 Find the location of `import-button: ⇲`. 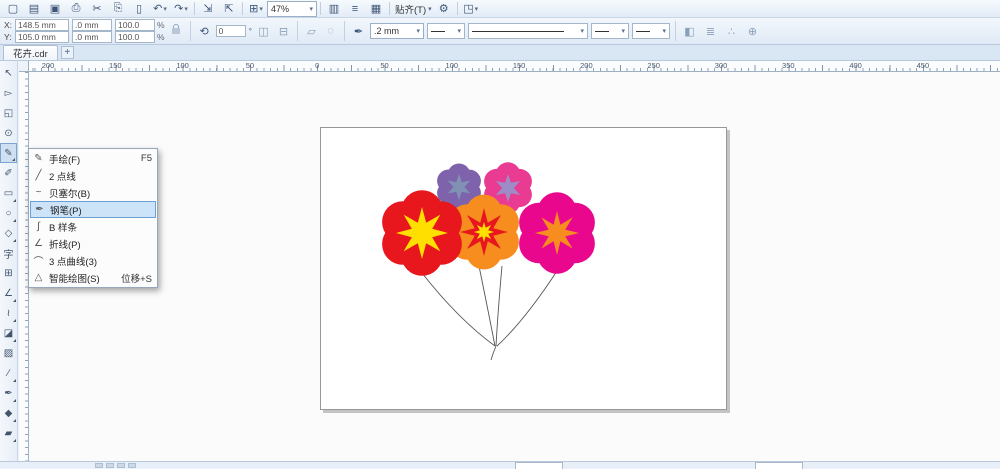

import-button: ⇲ is located at coordinates (208, 9).